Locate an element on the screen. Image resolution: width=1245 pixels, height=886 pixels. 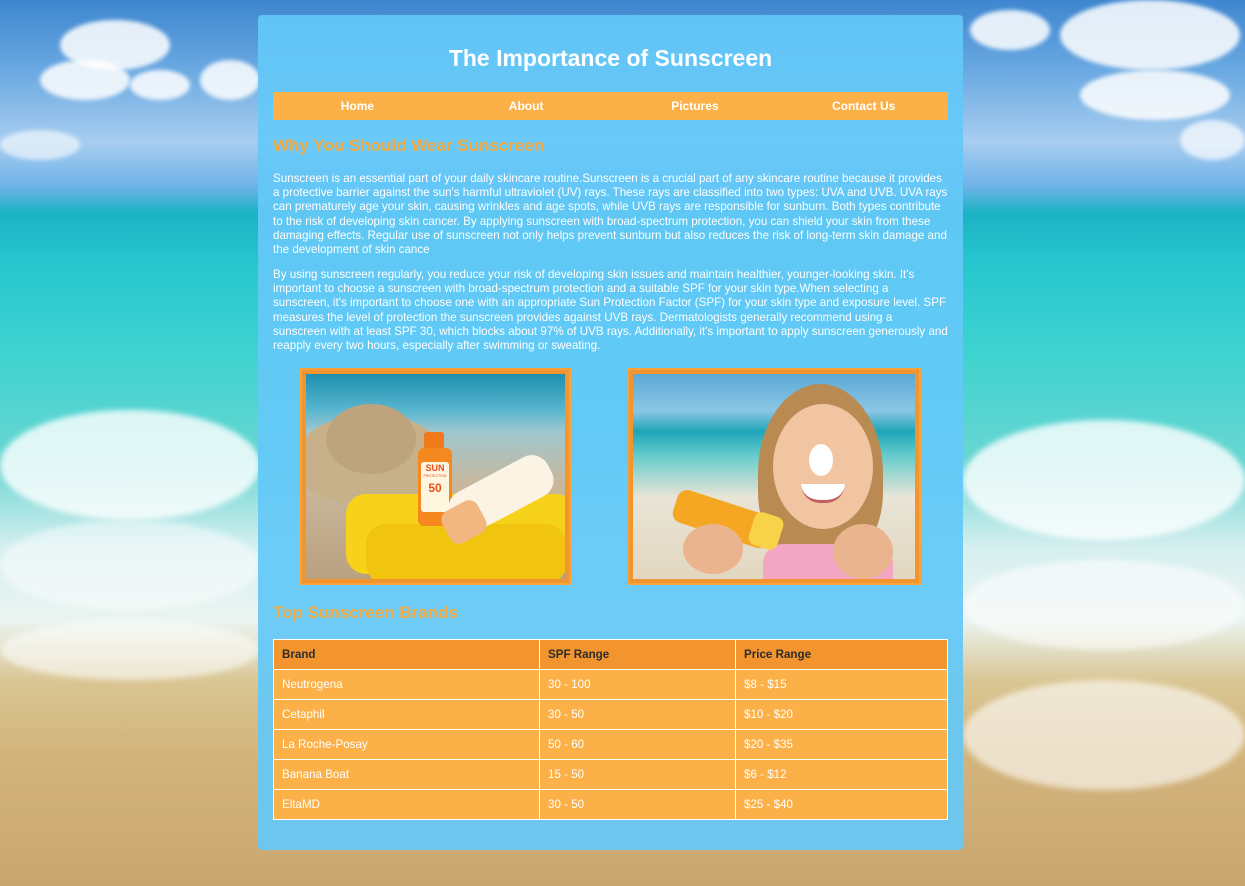
bottle-spf-label: 50 is located at coordinates (435, 488).